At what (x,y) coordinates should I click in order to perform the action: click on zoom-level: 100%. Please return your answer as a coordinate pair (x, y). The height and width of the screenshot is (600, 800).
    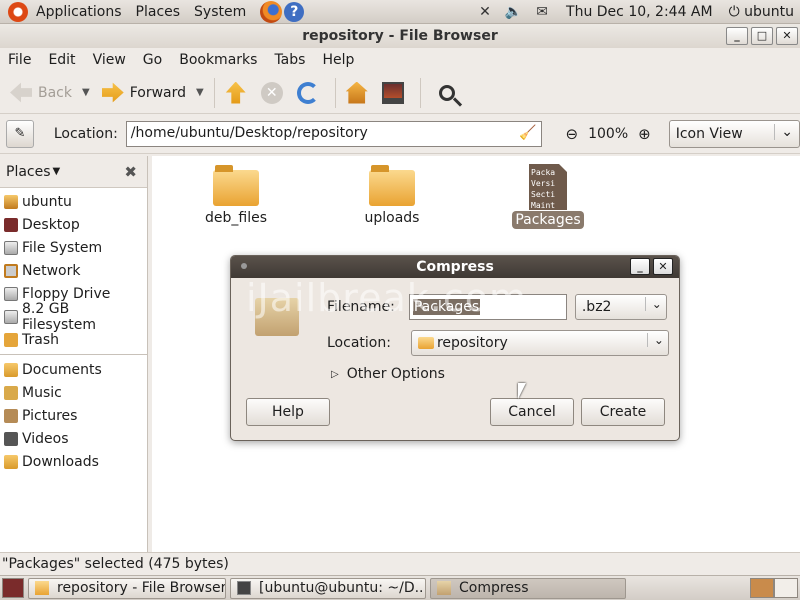
    Looking at the image, I should click on (608, 134).